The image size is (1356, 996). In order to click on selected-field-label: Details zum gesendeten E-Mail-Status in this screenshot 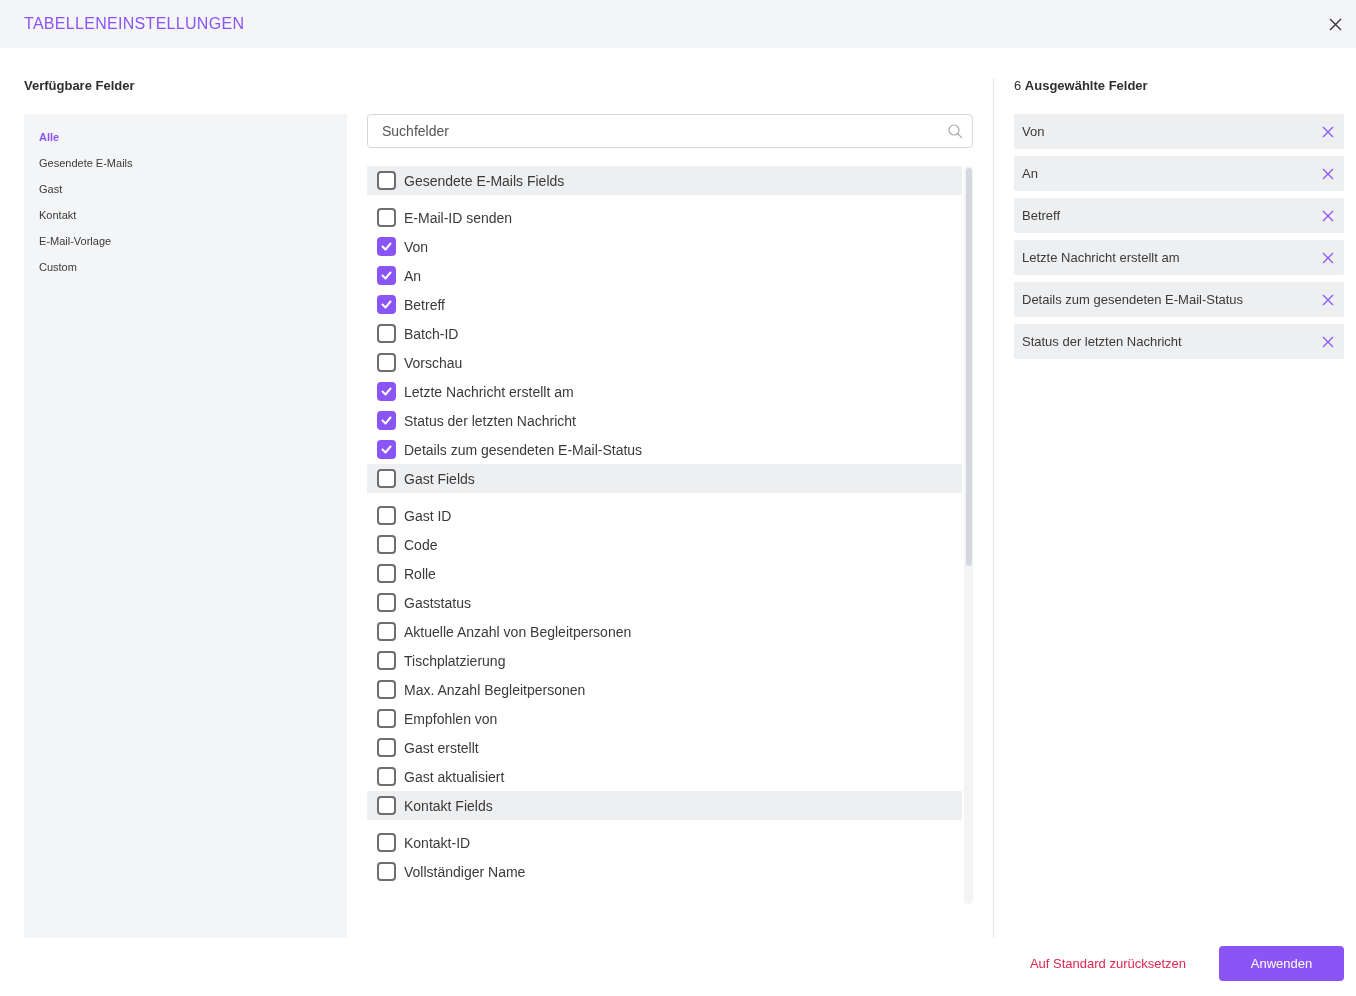, I will do `click(1133, 299)`.